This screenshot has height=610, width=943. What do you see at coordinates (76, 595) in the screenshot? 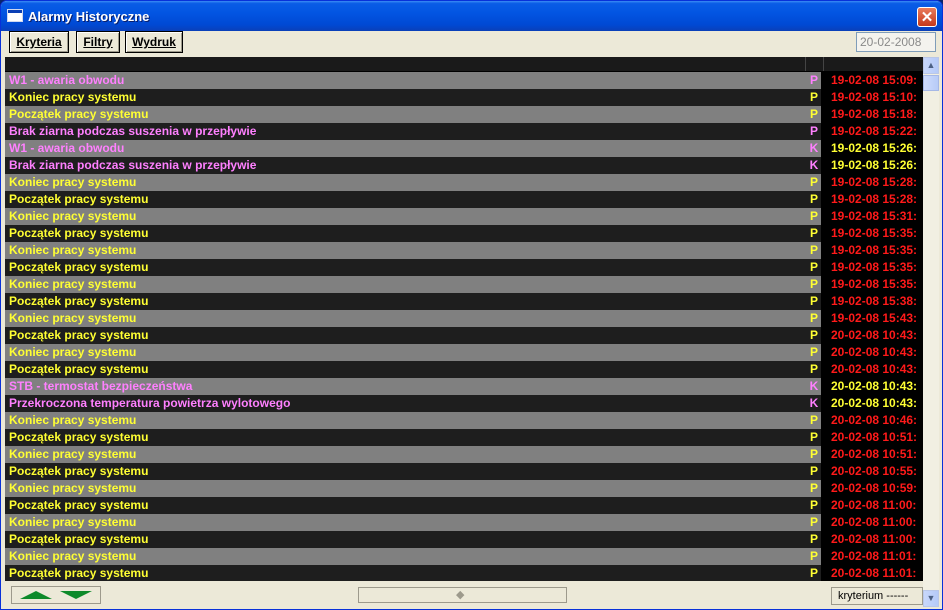
I see `page-down-arrow-icon` at bounding box center [76, 595].